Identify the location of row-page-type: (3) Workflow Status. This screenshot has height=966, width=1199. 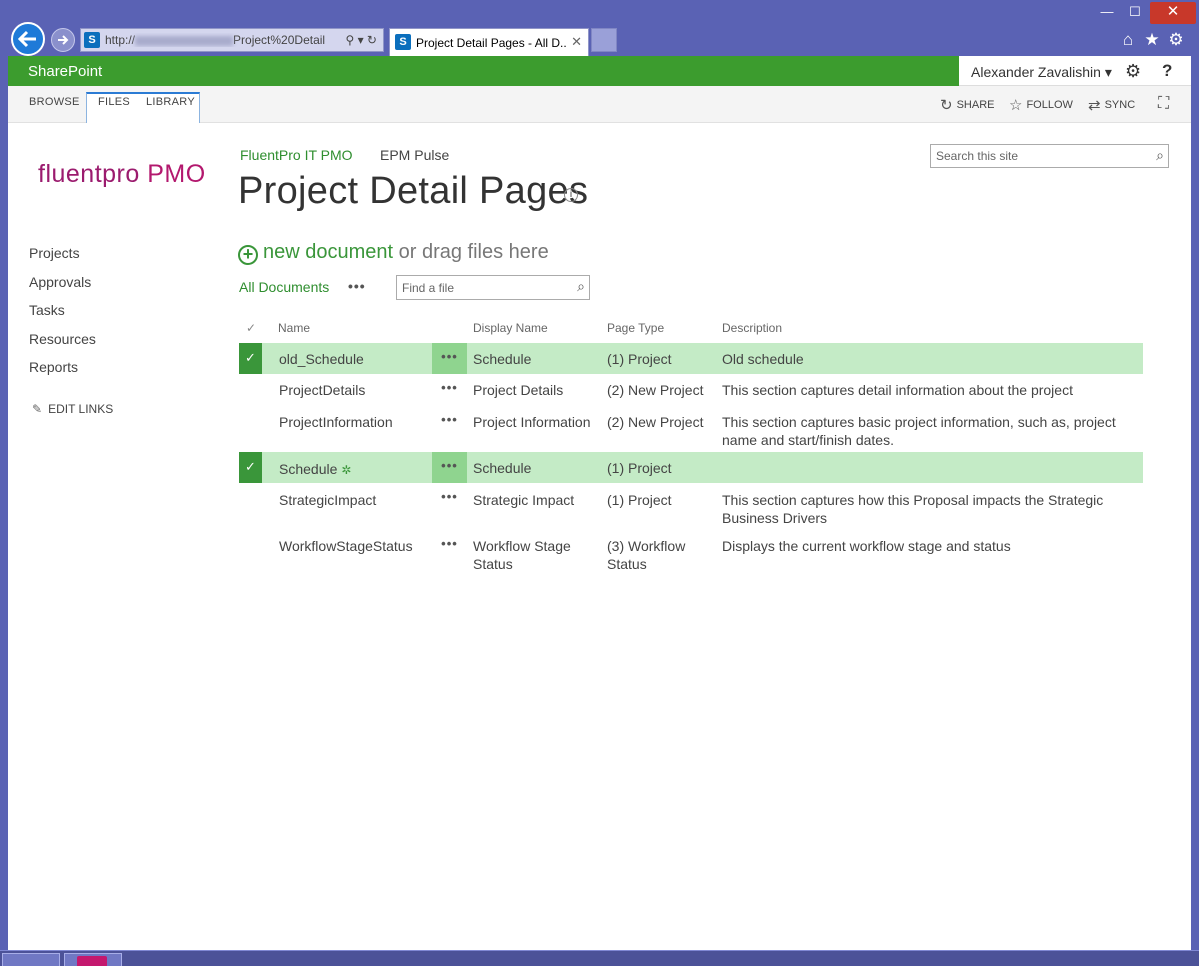
(646, 555).